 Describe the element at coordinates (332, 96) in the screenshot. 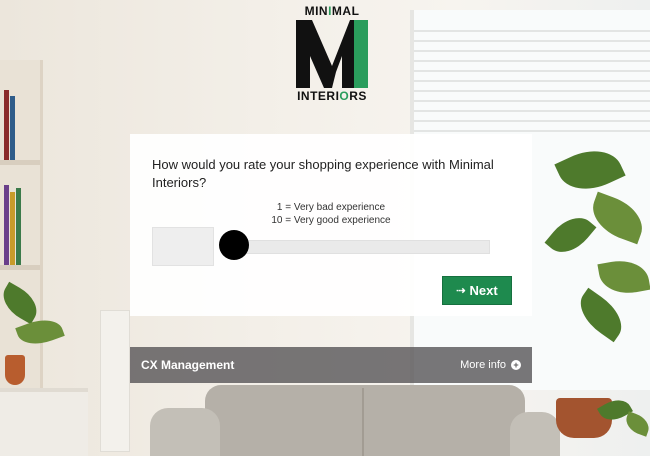

I see `logo-wordmark-bottom: INTERIORS` at that location.